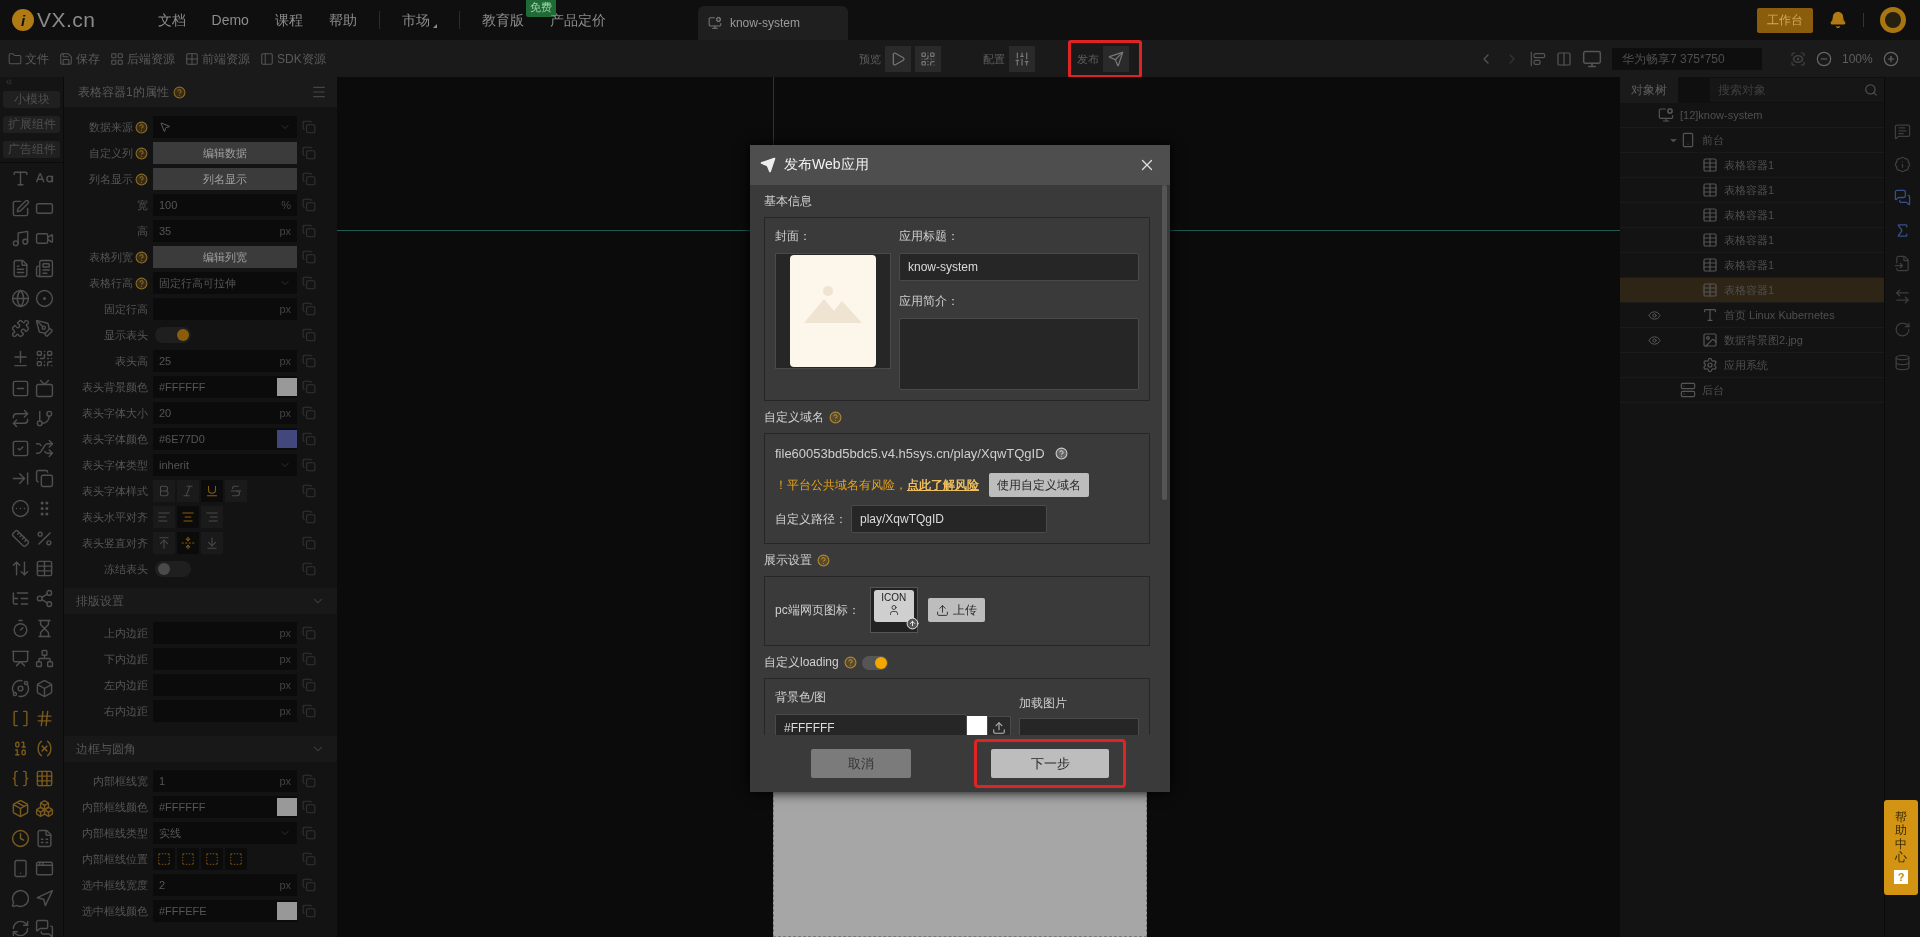 Image resolution: width=1920 pixels, height=937 pixels. I want to click on property-dropdown: 实线, so click(225, 833).